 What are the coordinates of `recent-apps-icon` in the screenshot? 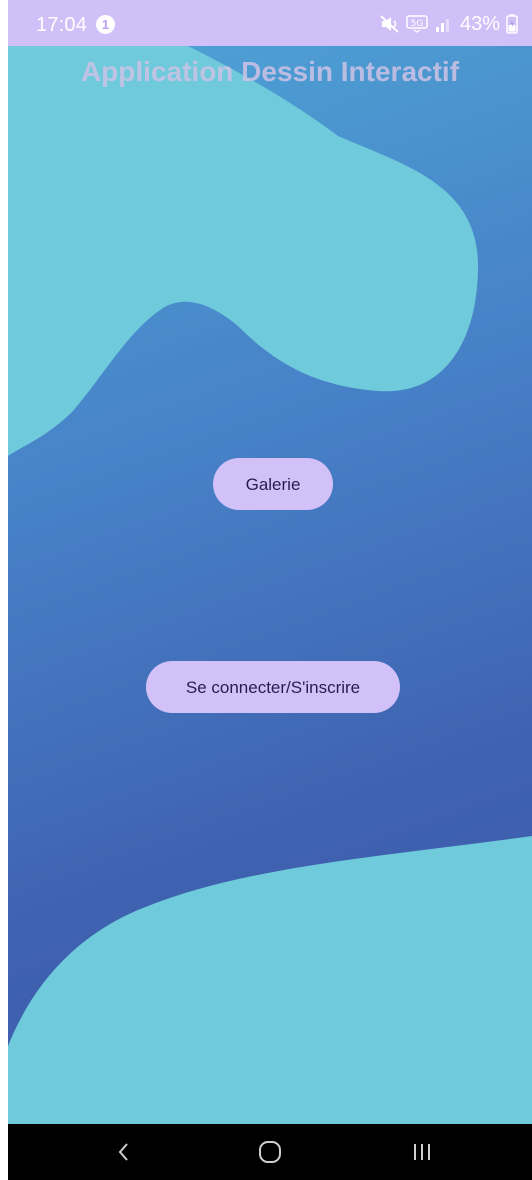 It's located at (422, 1152).